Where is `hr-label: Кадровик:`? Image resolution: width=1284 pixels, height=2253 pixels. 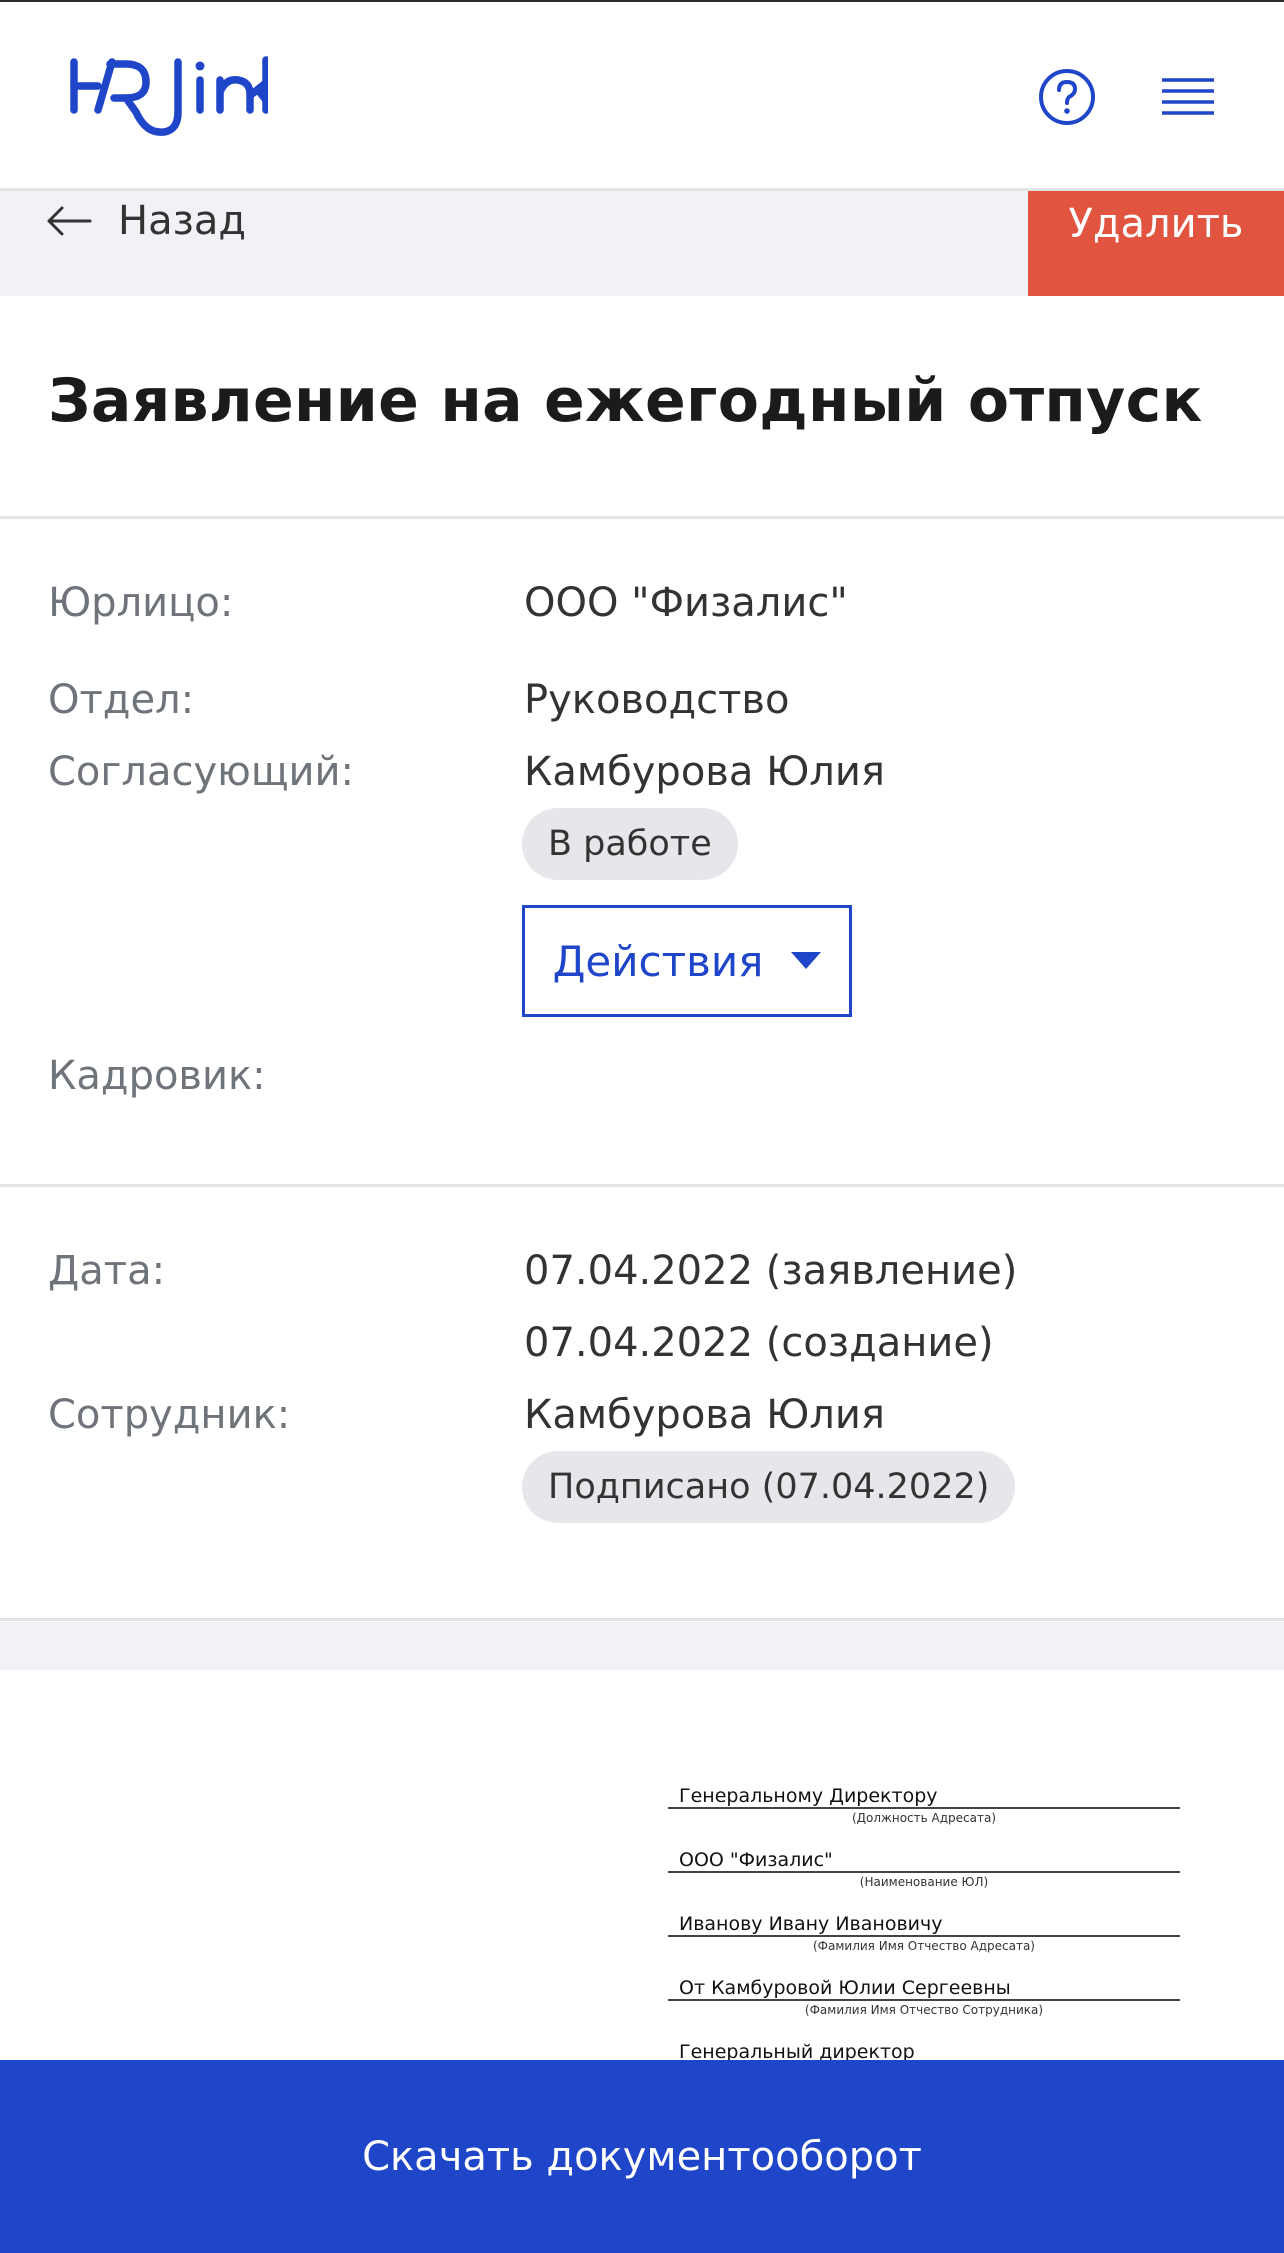 hr-label: Кадровик: is located at coordinates (157, 1076).